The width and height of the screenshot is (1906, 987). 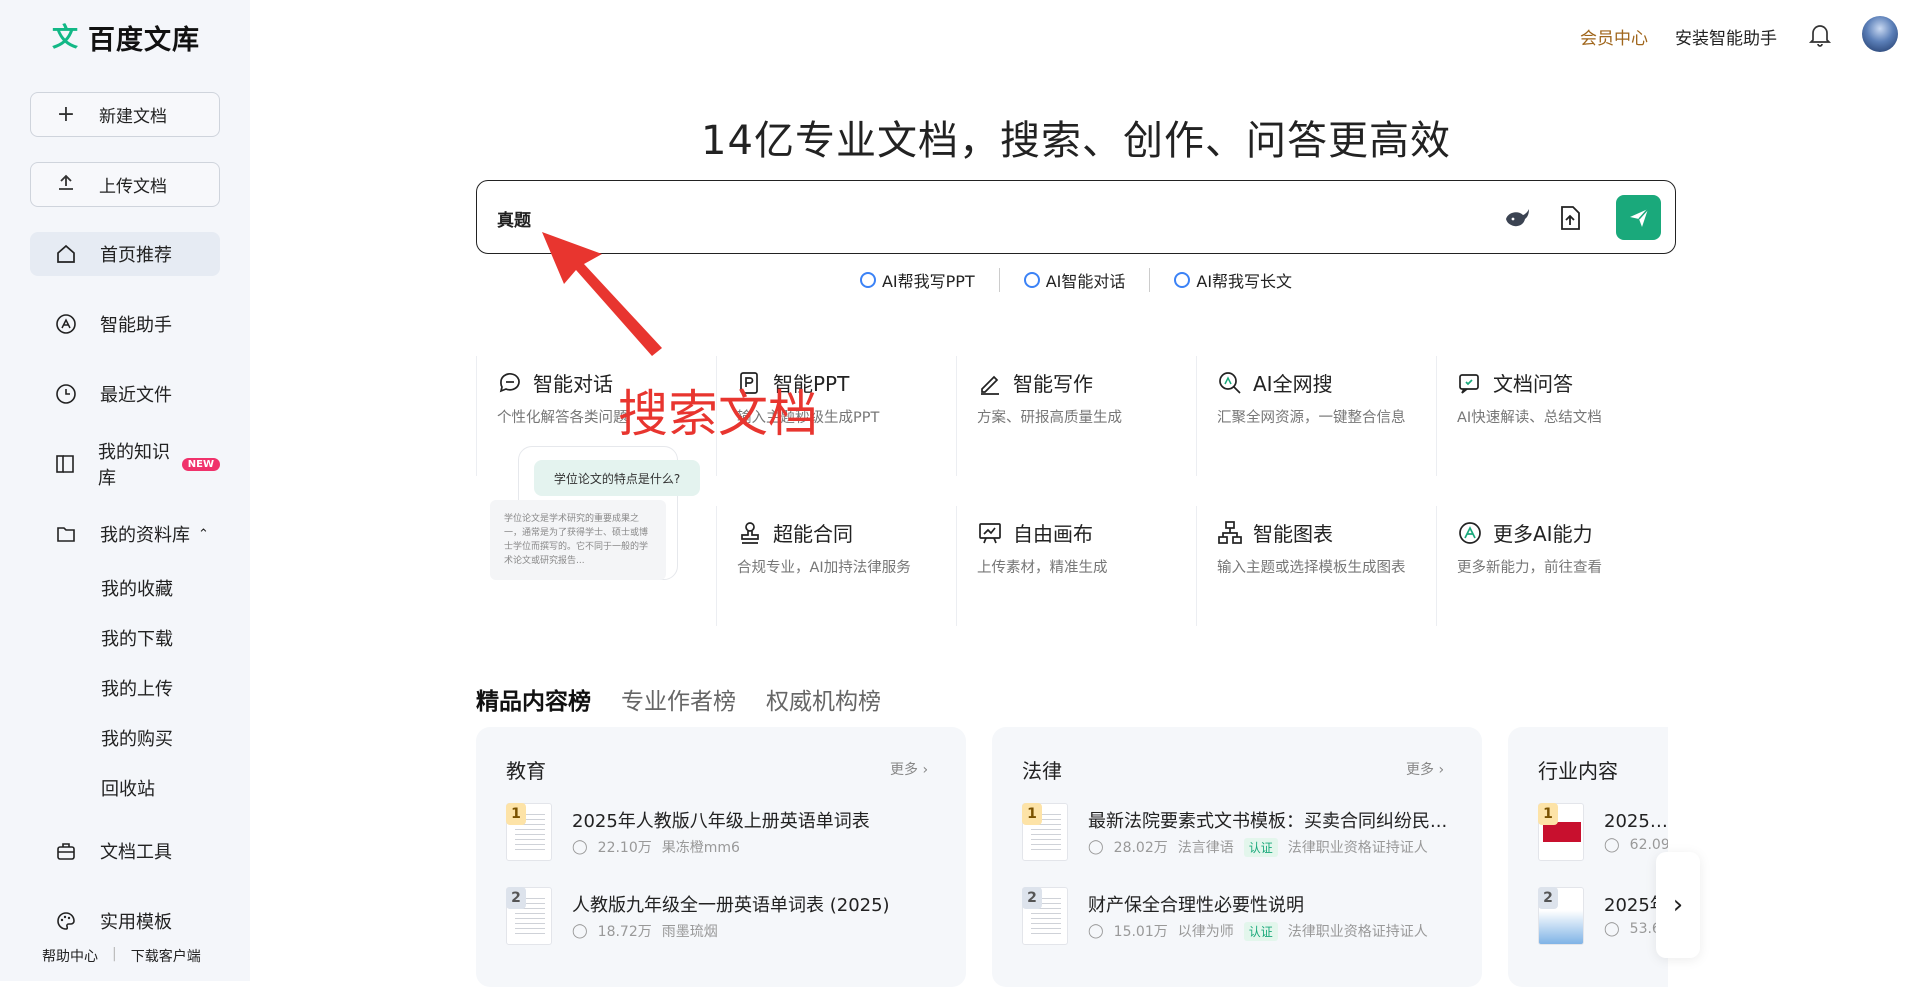 What do you see at coordinates (750, 532) in the screenshot?
I see `stamp-icon` at bounding box center [750, 532].